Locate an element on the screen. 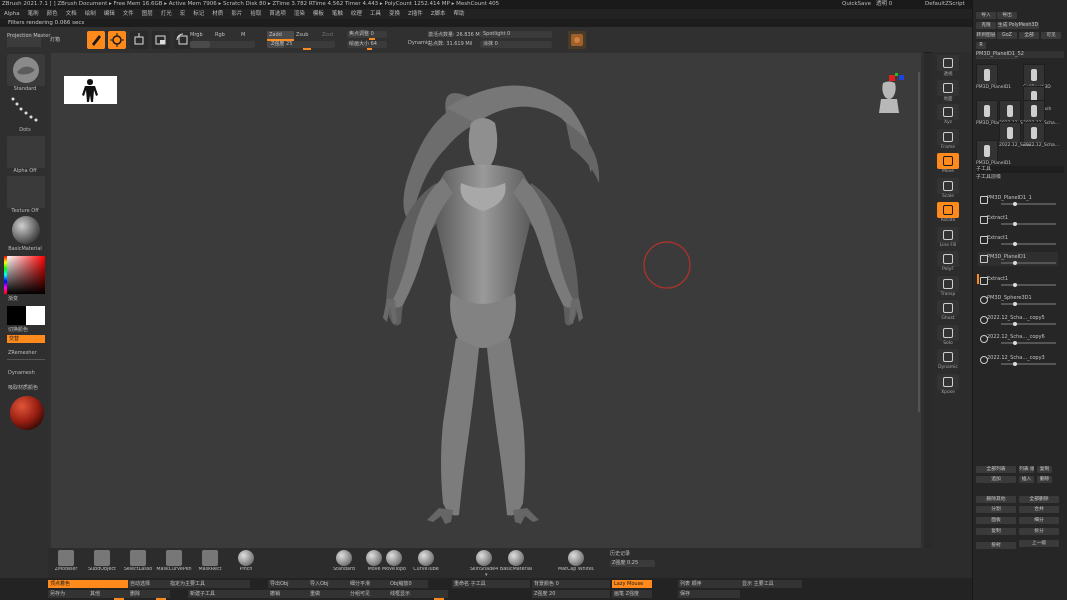  zadd-button: Zadd is located at coordinates (280, 35).